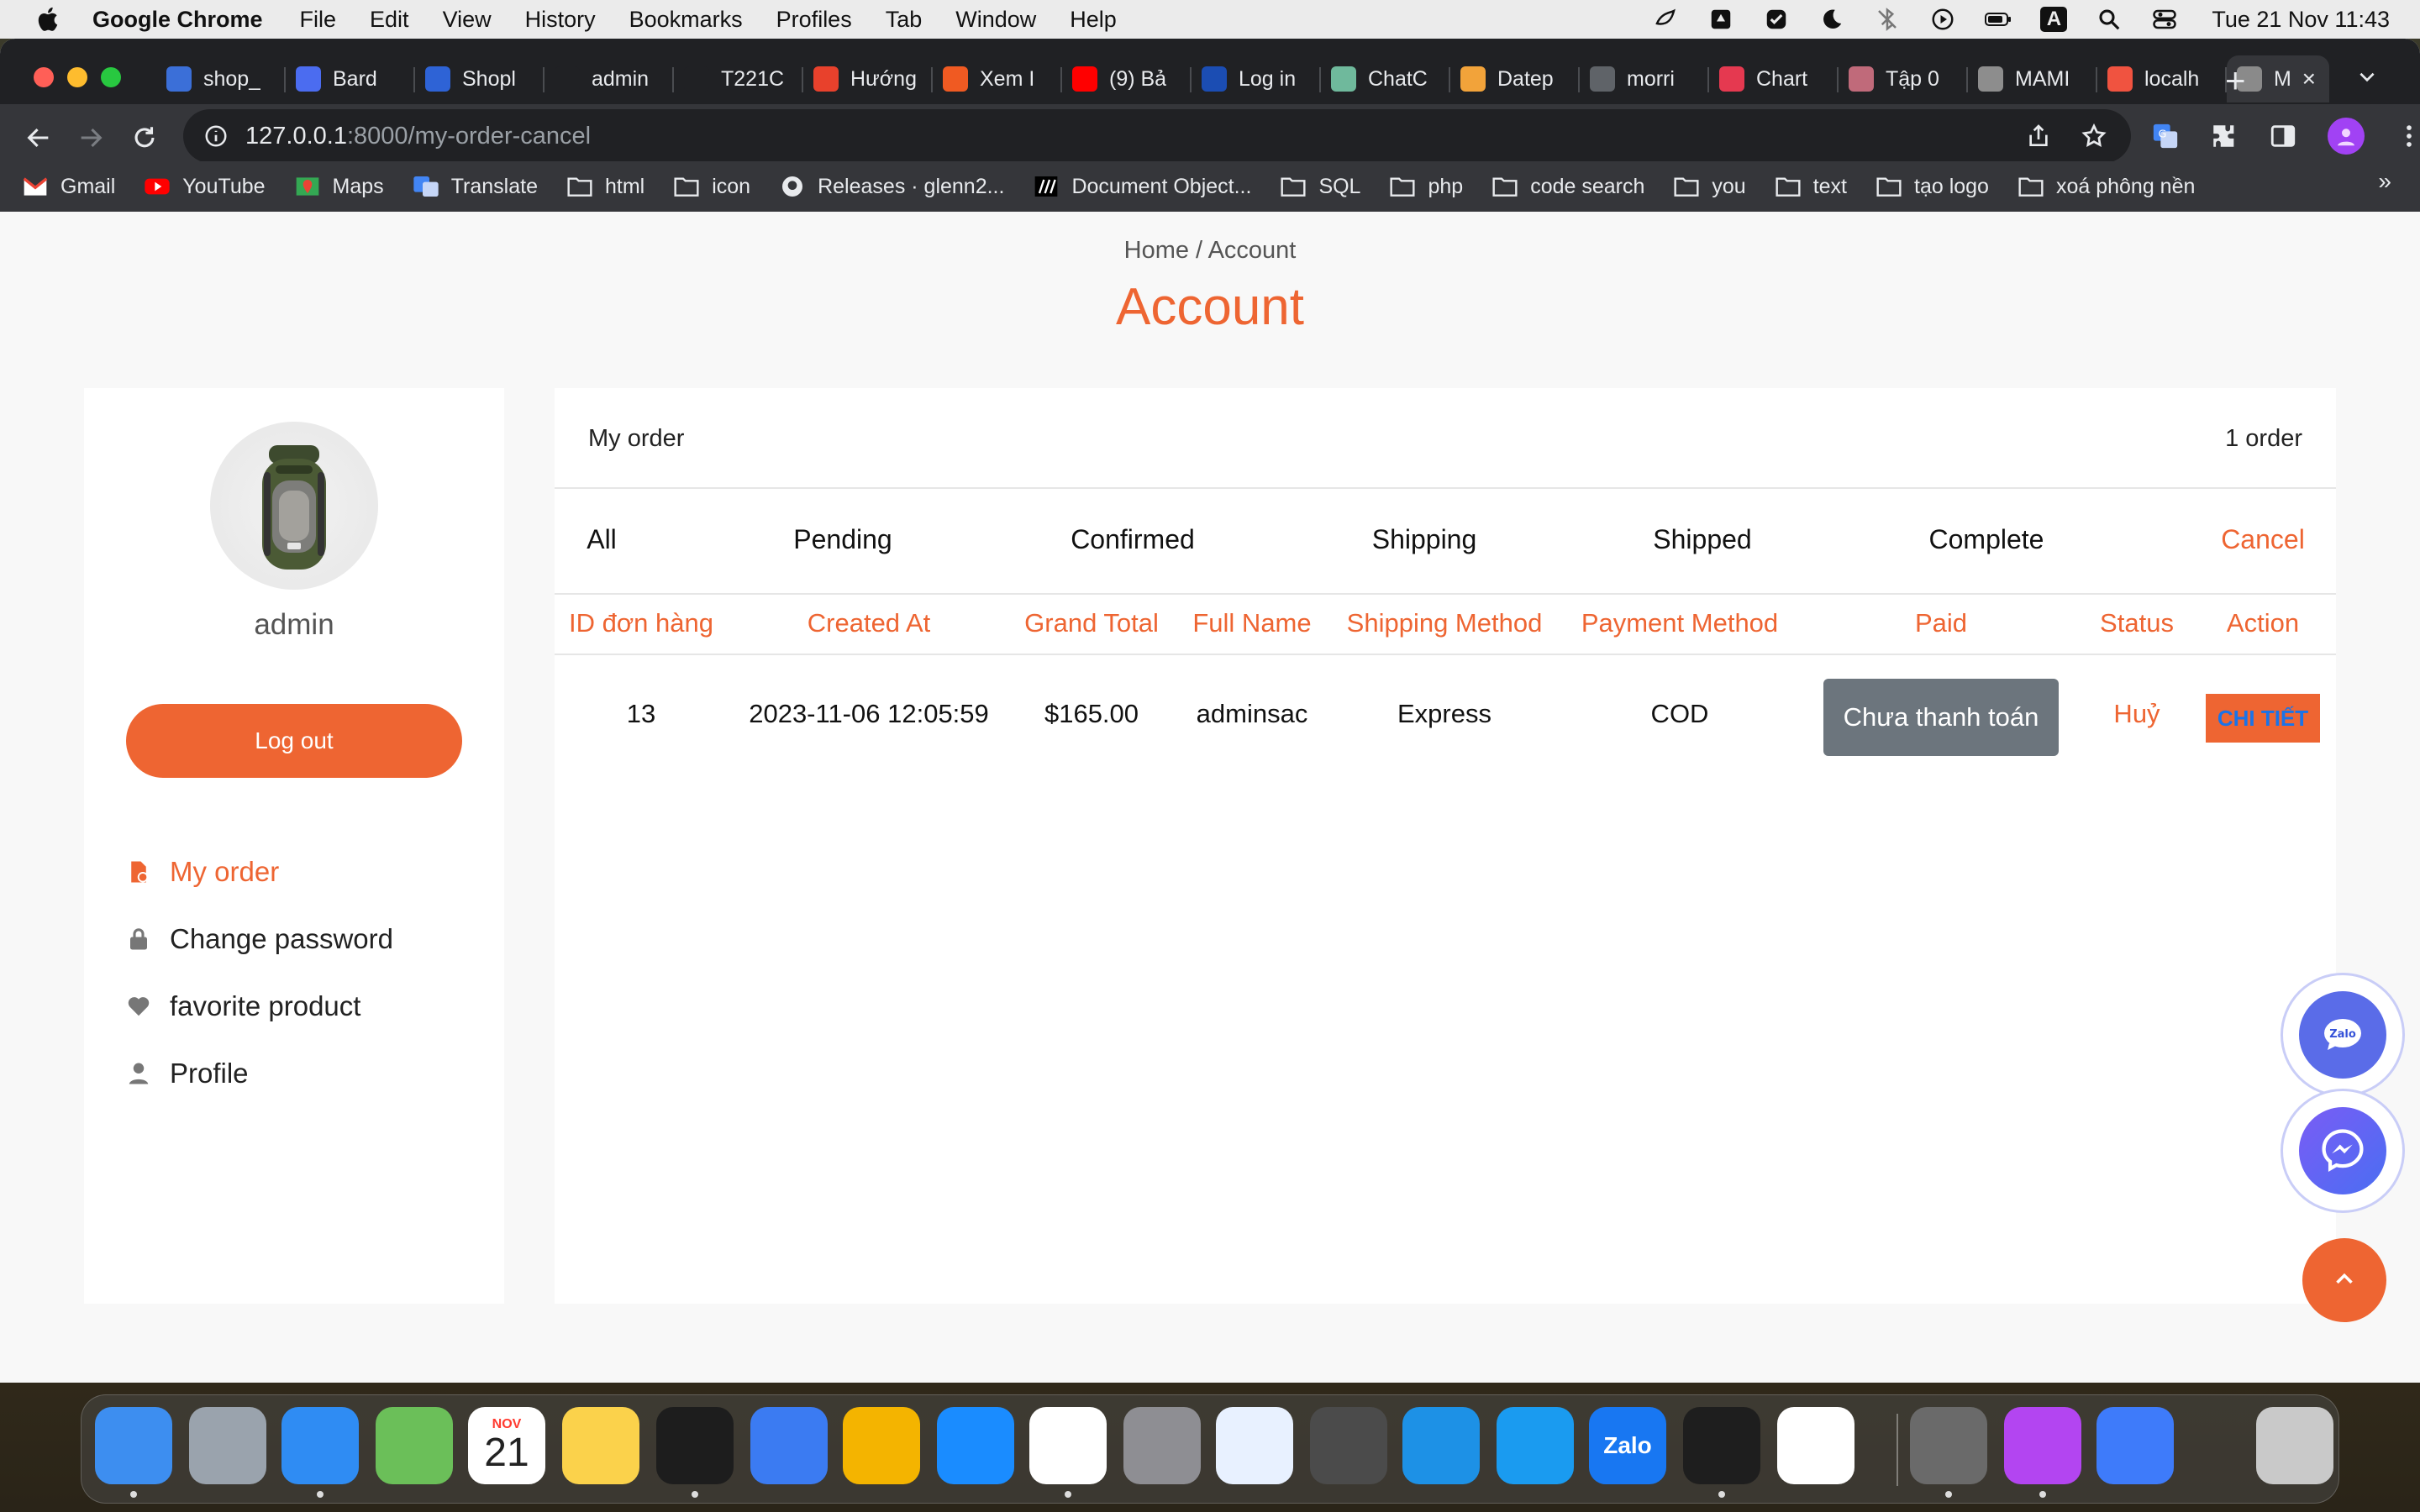 The image size is (2420, 1512). What do you see at coordinates (2039, 136) in the screenshot?
I see `share-icon` at bounding box center [2039, 136].